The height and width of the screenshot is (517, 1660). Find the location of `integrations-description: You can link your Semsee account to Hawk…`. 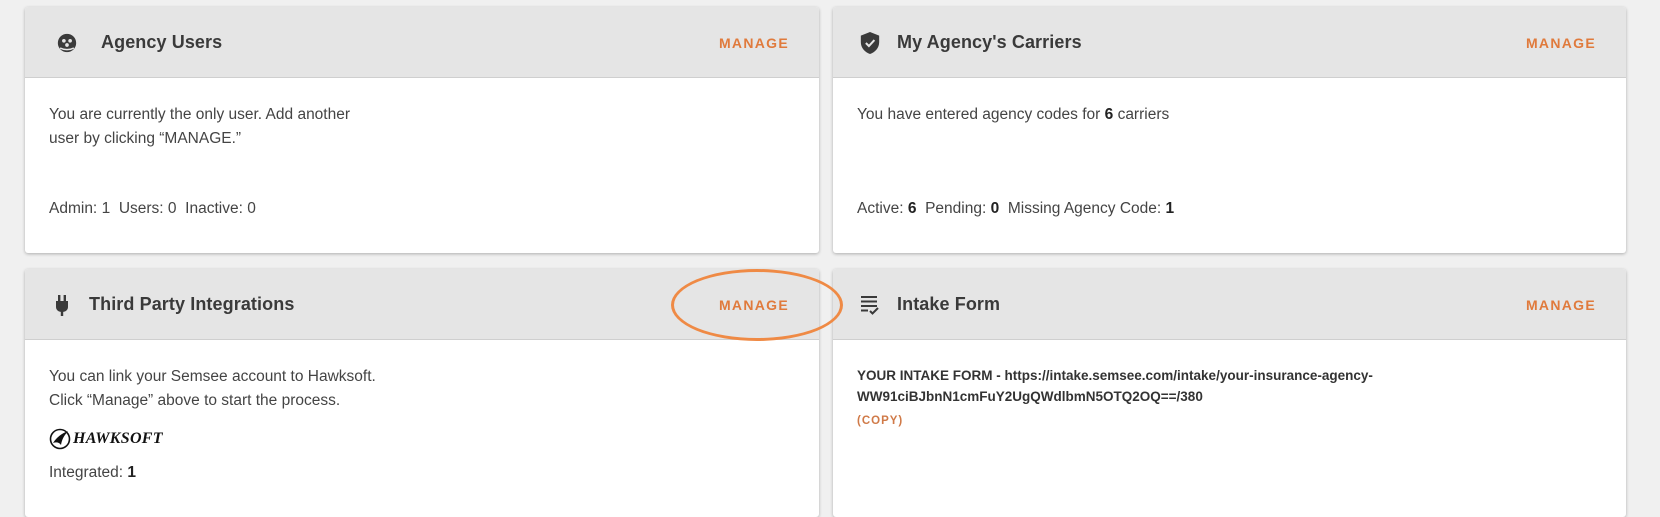

integrations-description: You can link your Semsee account to Hawk… is located at coordinates (212, 388).